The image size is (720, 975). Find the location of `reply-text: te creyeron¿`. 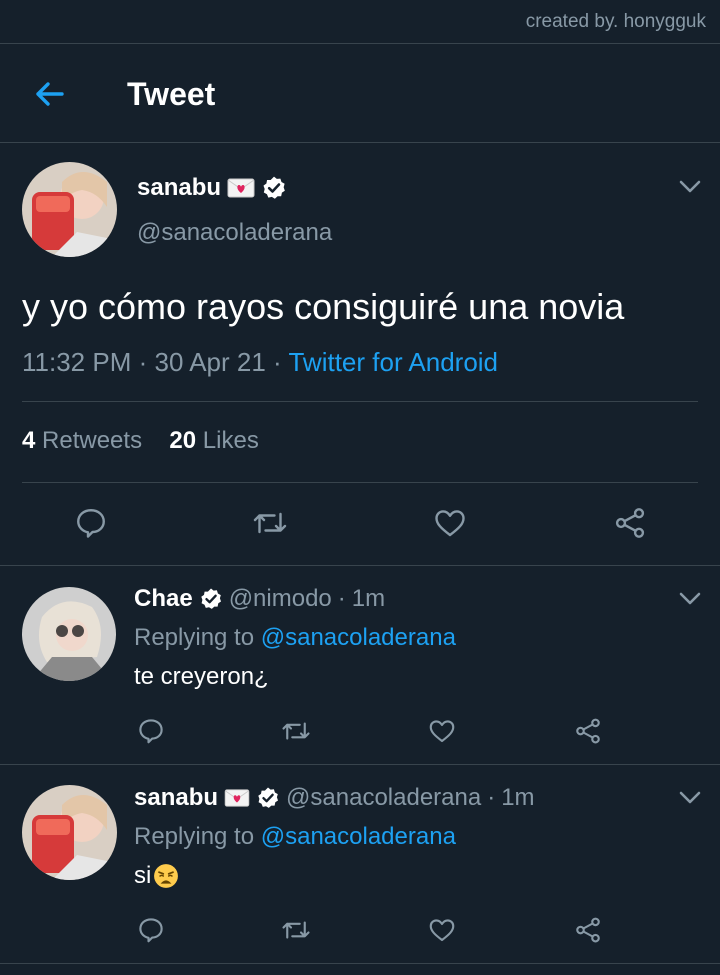

reply-text: te creyeron¿ is located at coordinates (201, 676).